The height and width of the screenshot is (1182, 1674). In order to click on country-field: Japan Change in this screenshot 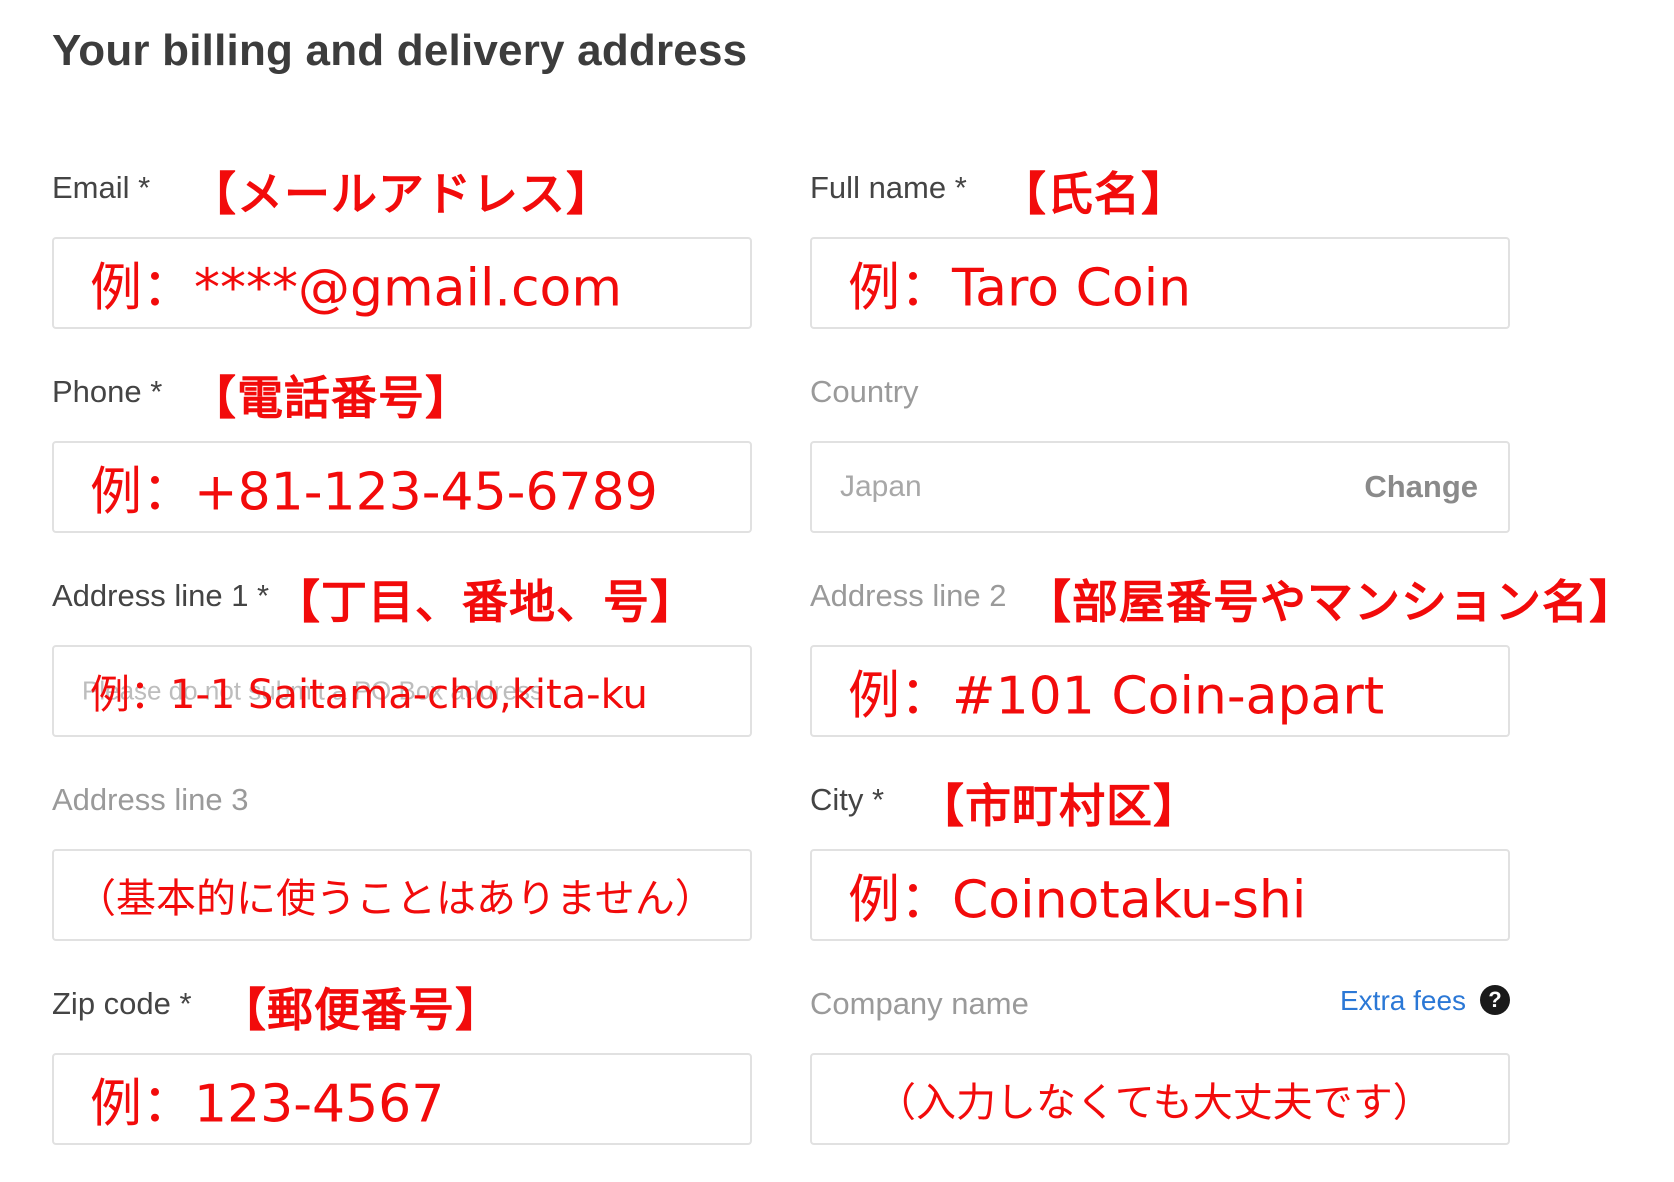, I will do `click(1160, 487)`.